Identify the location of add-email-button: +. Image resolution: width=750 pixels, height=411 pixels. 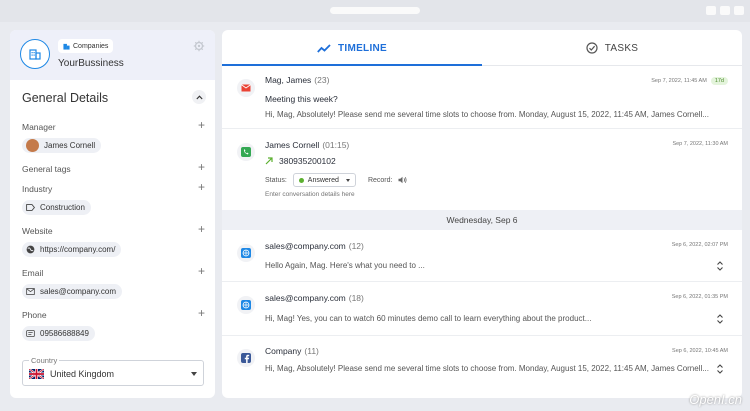
(201, 271).